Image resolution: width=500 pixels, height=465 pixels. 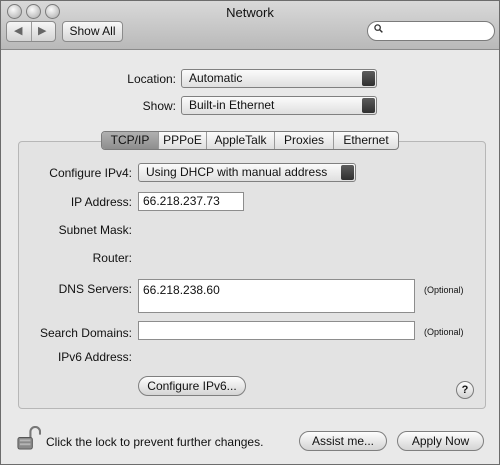 What do you see at coordinates (130, 140) in the screenshot?
I see `tab-tcpip: TCP/IP` at bounding box center [130, 140].